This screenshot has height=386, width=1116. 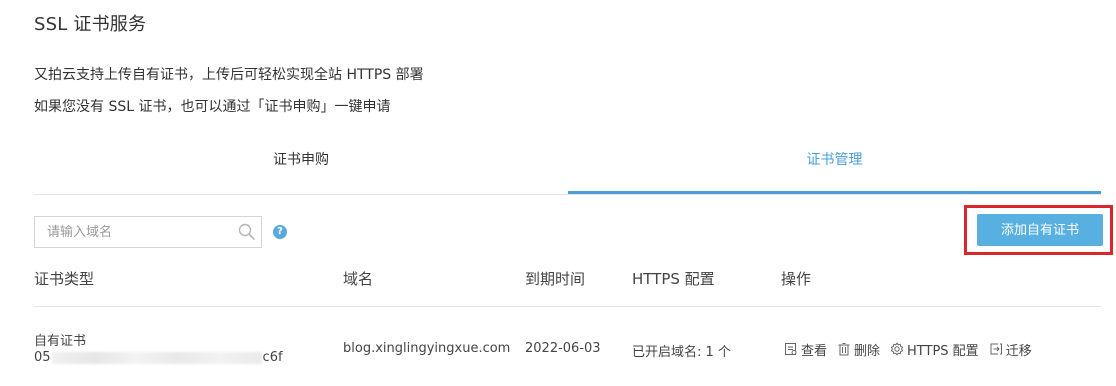 I want to click on migrate-label: 迁移, so click(x=1018, y=351).